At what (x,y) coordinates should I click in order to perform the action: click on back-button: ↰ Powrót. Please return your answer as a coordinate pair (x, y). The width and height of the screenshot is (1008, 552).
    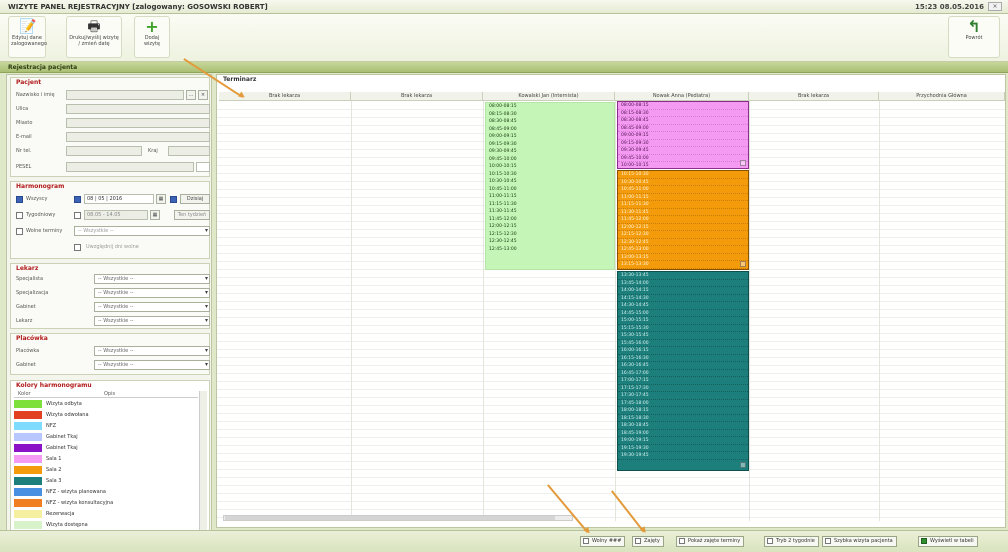
    Looking at the image, I should click on (974, 37).